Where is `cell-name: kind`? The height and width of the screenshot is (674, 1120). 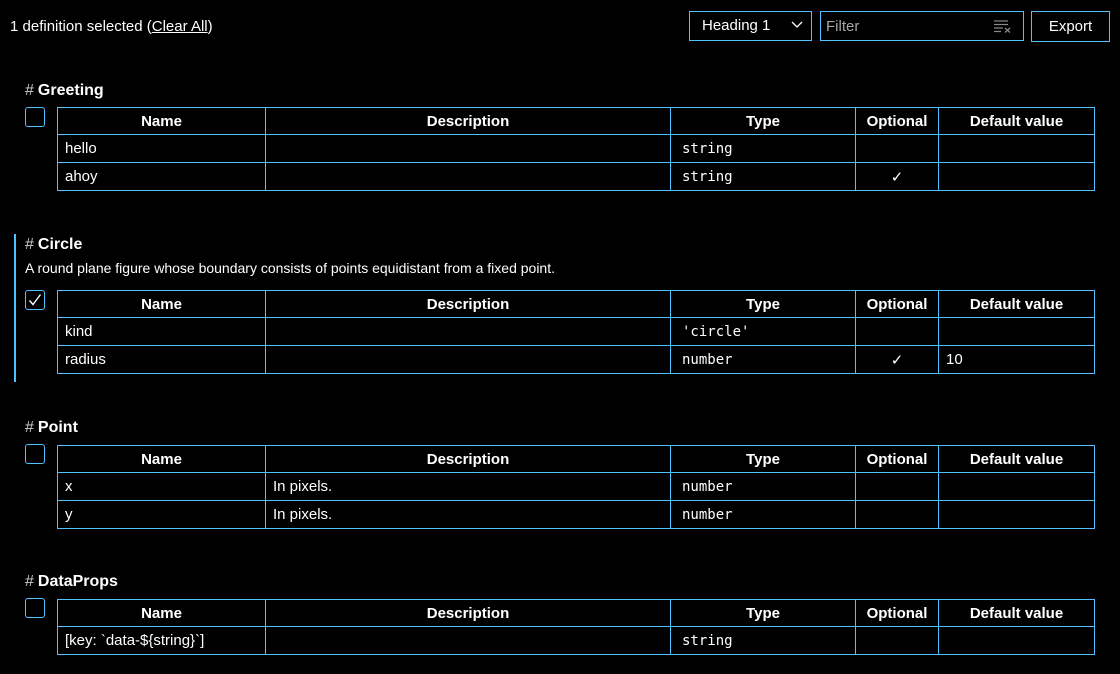 cell-name: kind is located at coordinates (161, 331).